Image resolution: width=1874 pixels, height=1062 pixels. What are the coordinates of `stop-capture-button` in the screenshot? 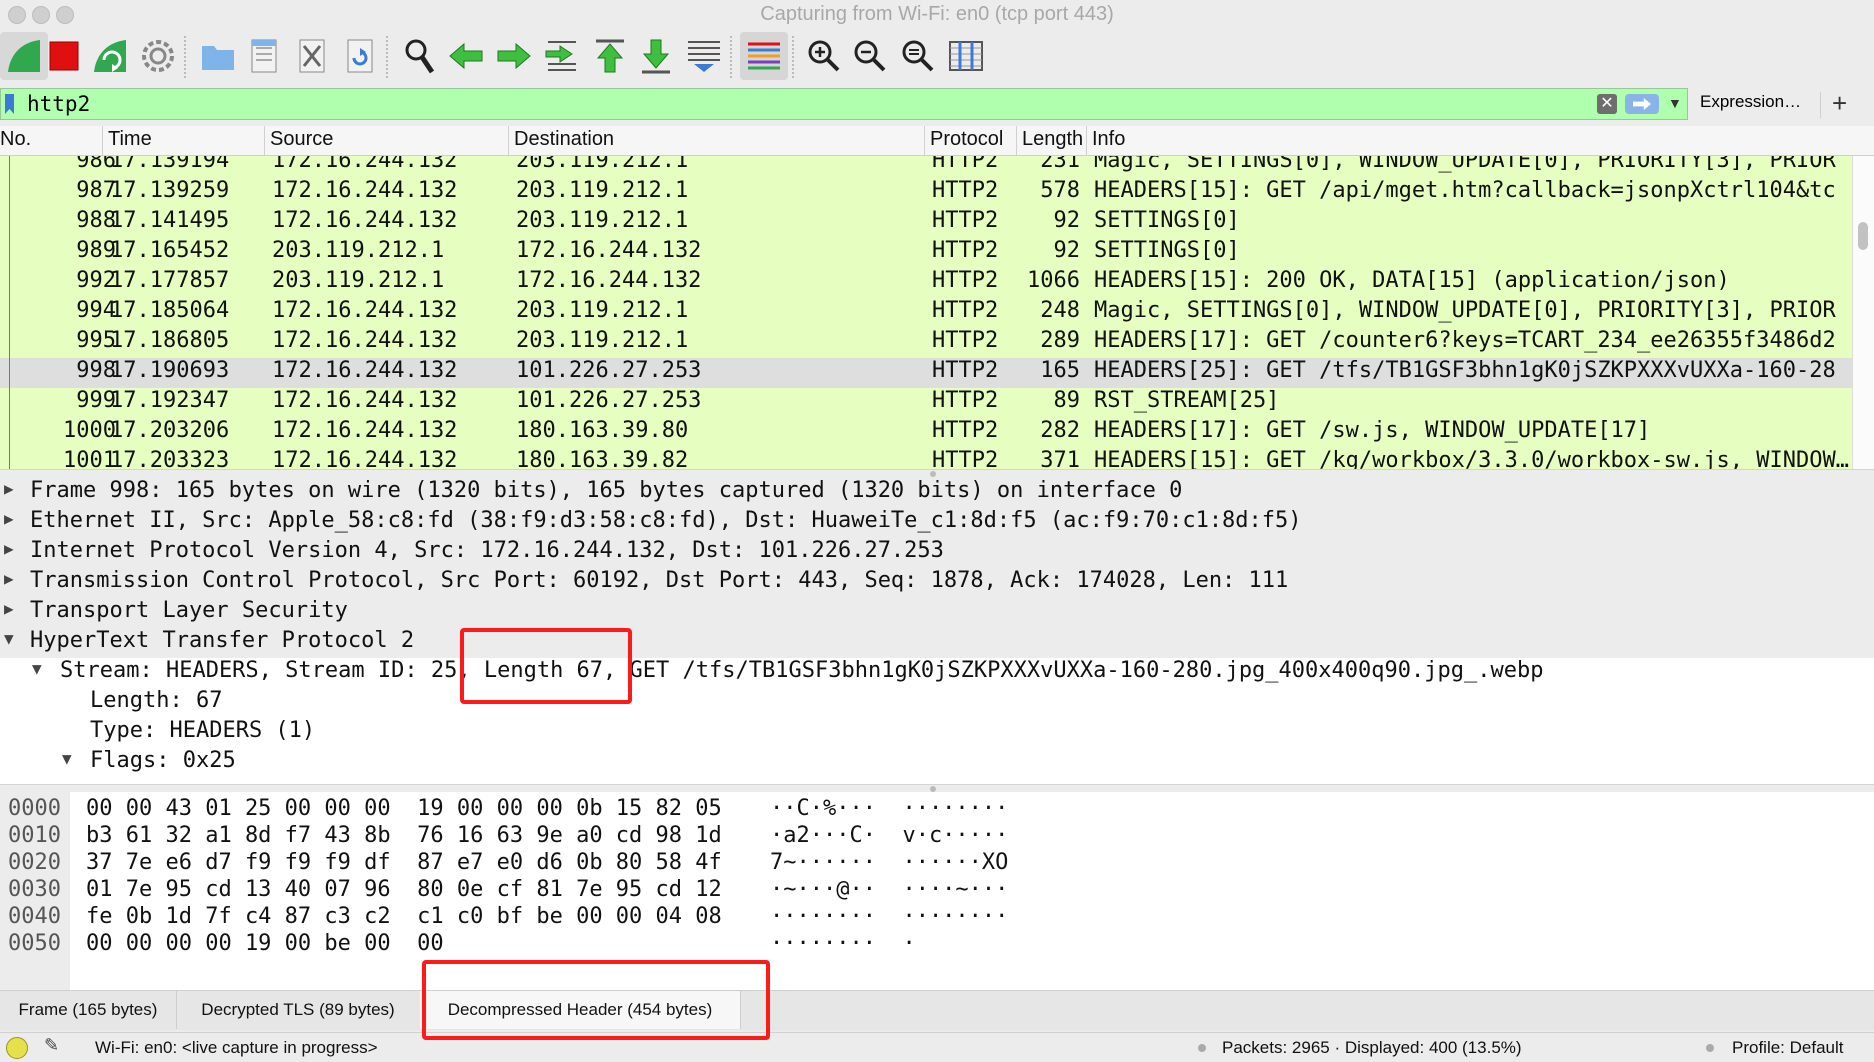 It's located at (64, 56).